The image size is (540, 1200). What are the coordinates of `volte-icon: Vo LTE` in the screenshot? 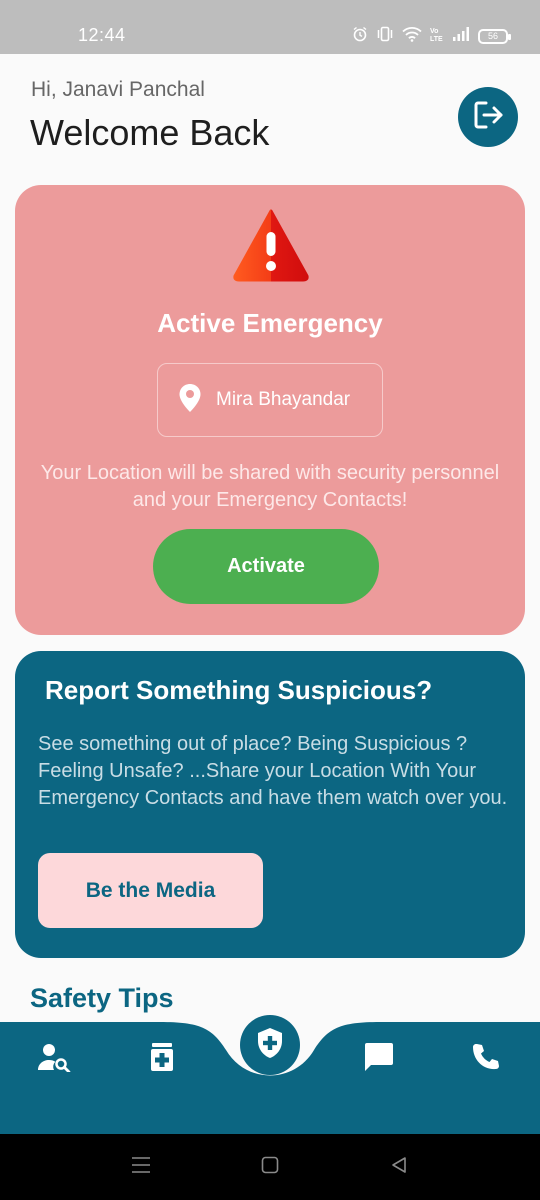 It's located at (437, 36).